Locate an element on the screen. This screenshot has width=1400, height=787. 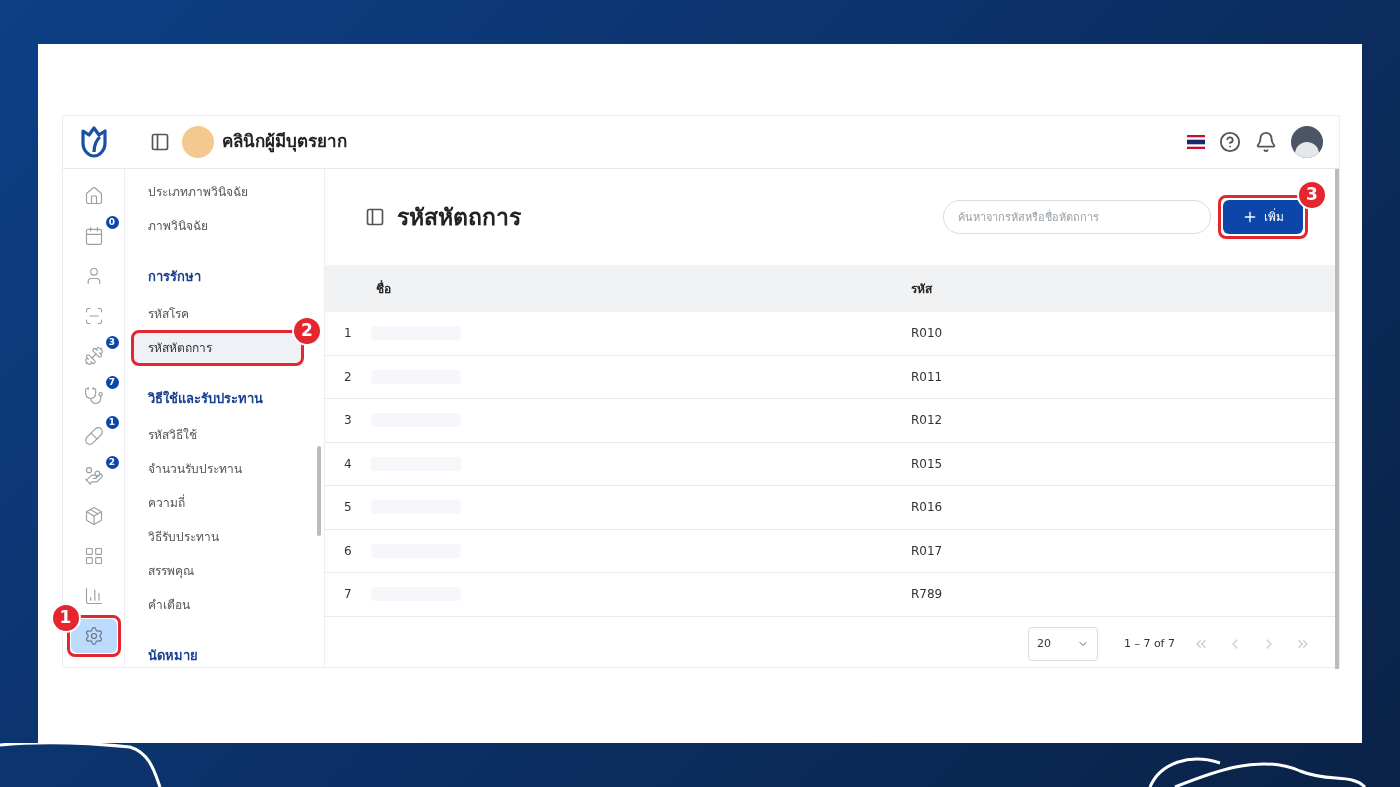
count-badge: 7 is located at coordinates (112, 382).